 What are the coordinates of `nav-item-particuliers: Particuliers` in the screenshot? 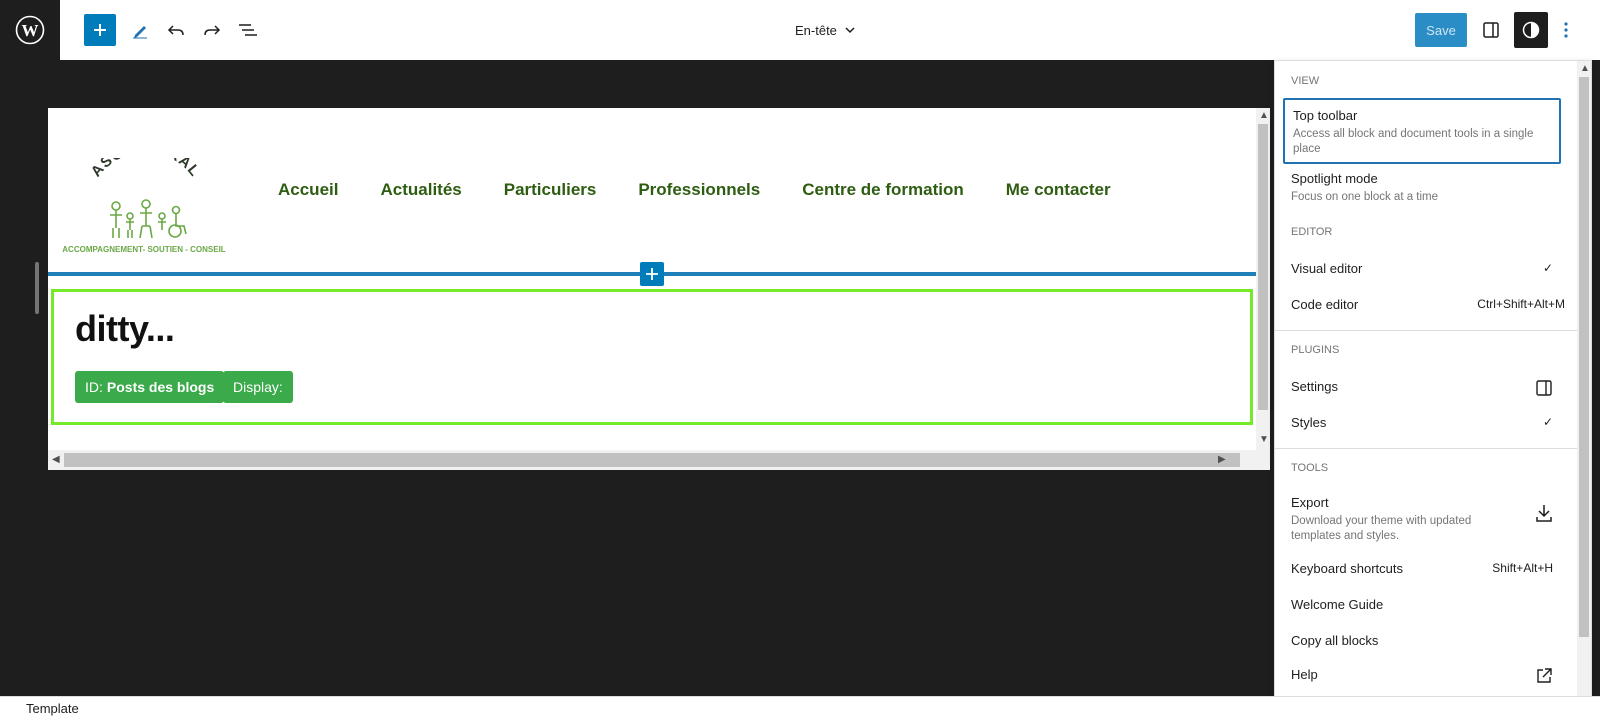 It's located at (550, 190).